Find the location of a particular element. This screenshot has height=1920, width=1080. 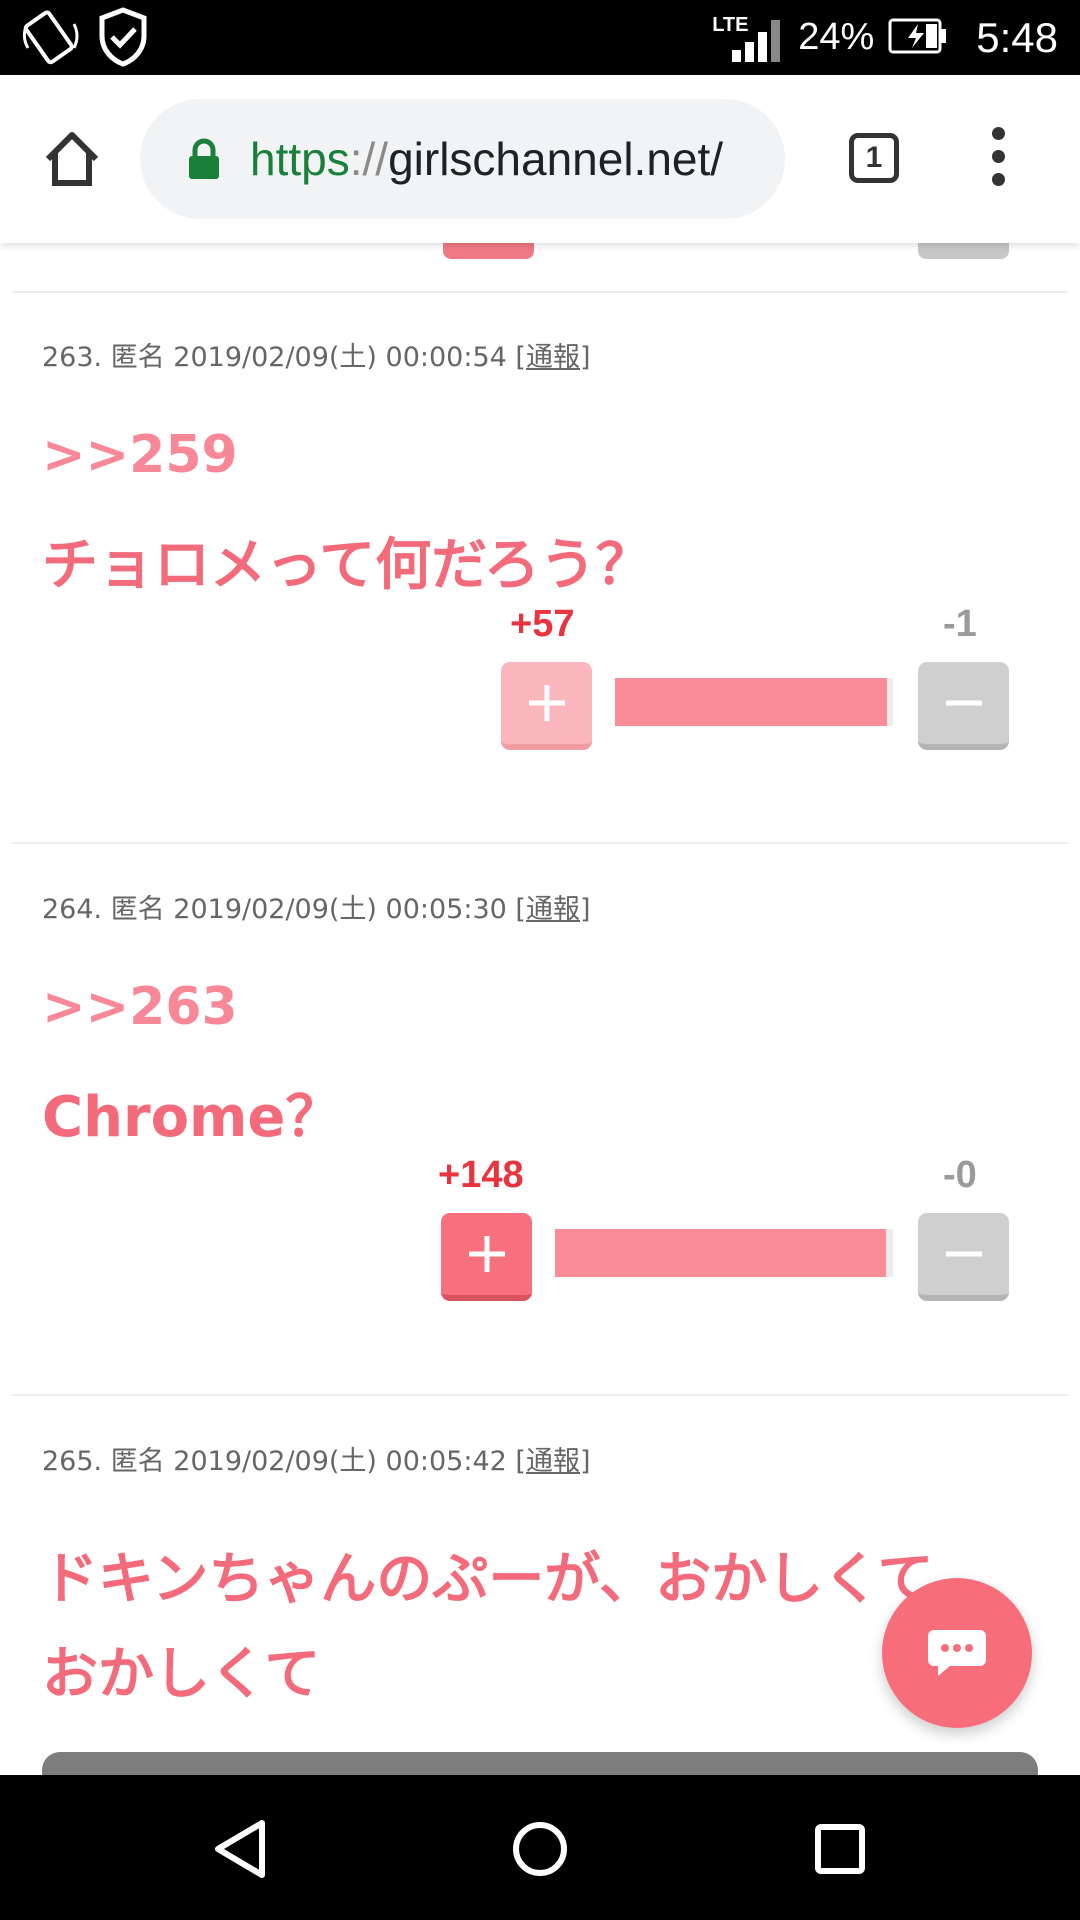

comment-text: Chrome？ is located at coordinates (192, 1117).